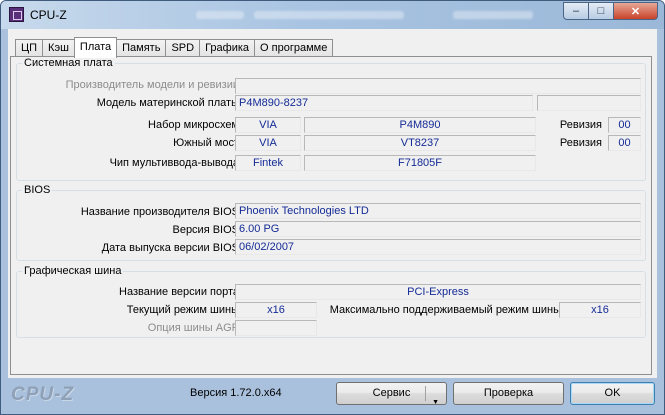 The height and width of the screenshot is (415, 665). What do you see at coordinates (268, 163) in the screenshot?
I see `lpcio-vendor-field: Fintek` at bounding box center [268, 163].